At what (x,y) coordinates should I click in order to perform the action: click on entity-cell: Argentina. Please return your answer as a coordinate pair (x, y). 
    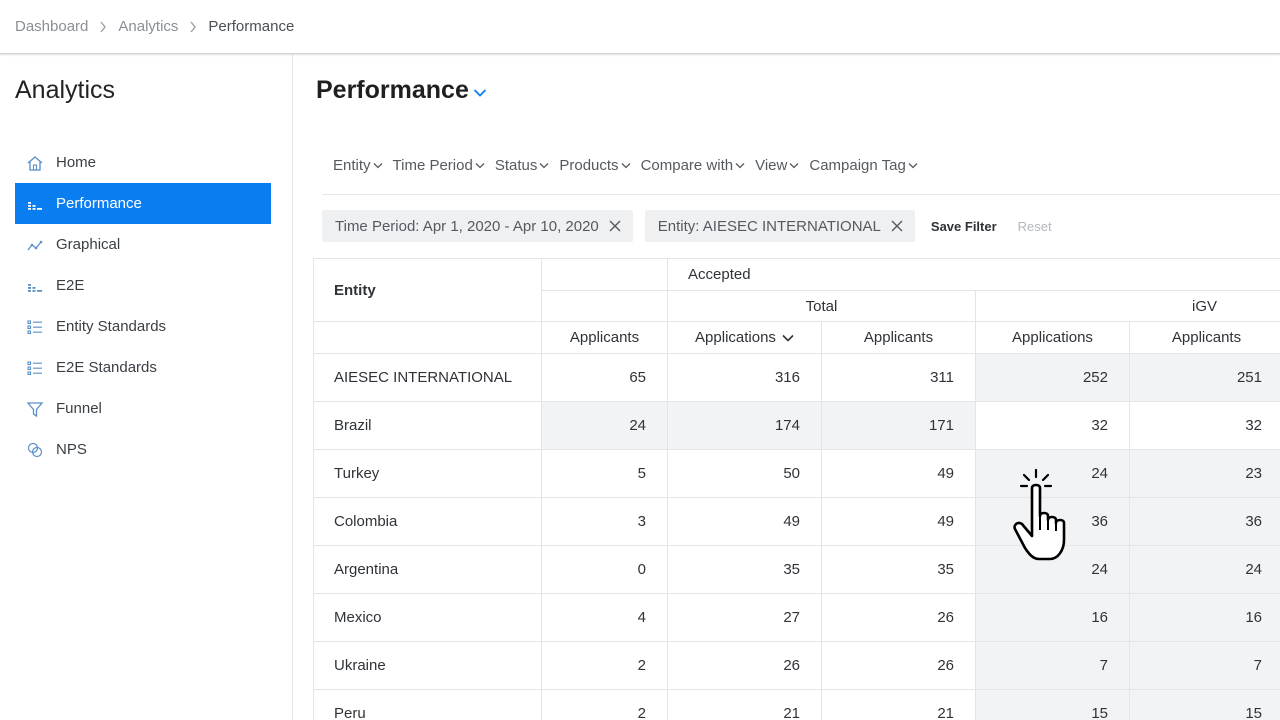
    Looking at the image, I should click on (427, 569).